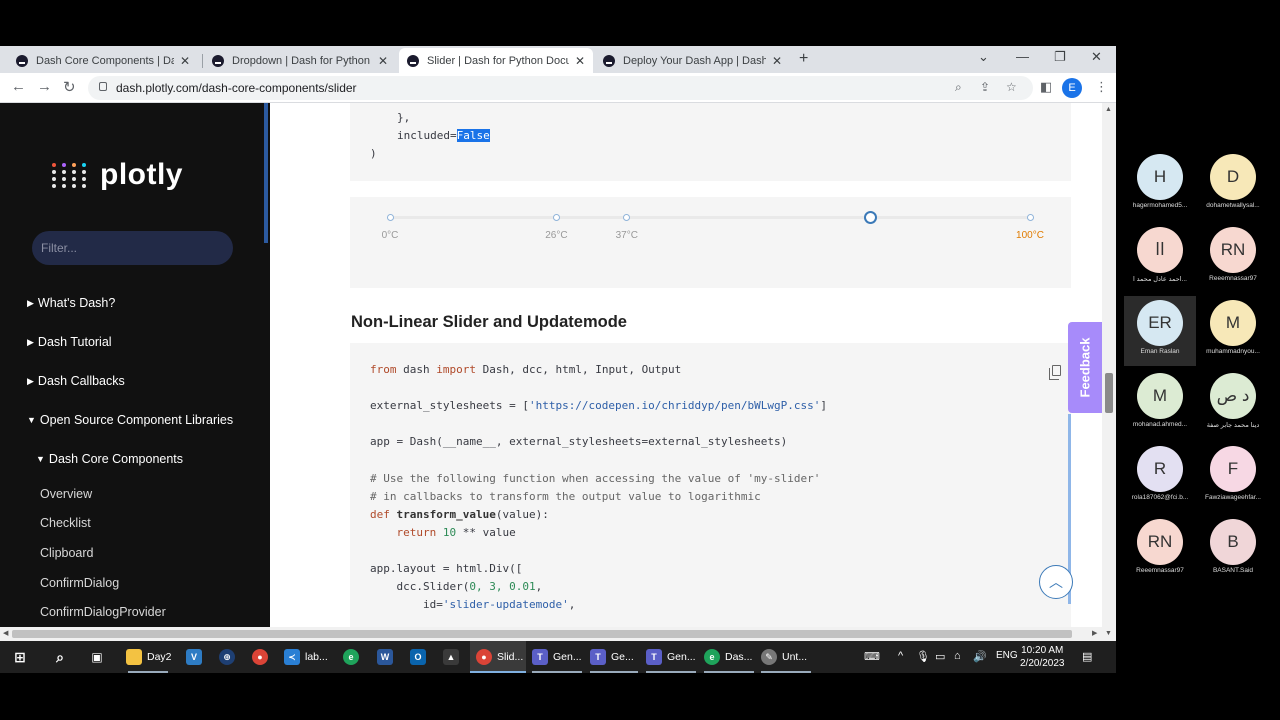 The height and width of the screenshot is (720, 1280). I want to click on sidebar-item-confirmdialogprovider: ConfirmDialogProvider, so click(103, 612).